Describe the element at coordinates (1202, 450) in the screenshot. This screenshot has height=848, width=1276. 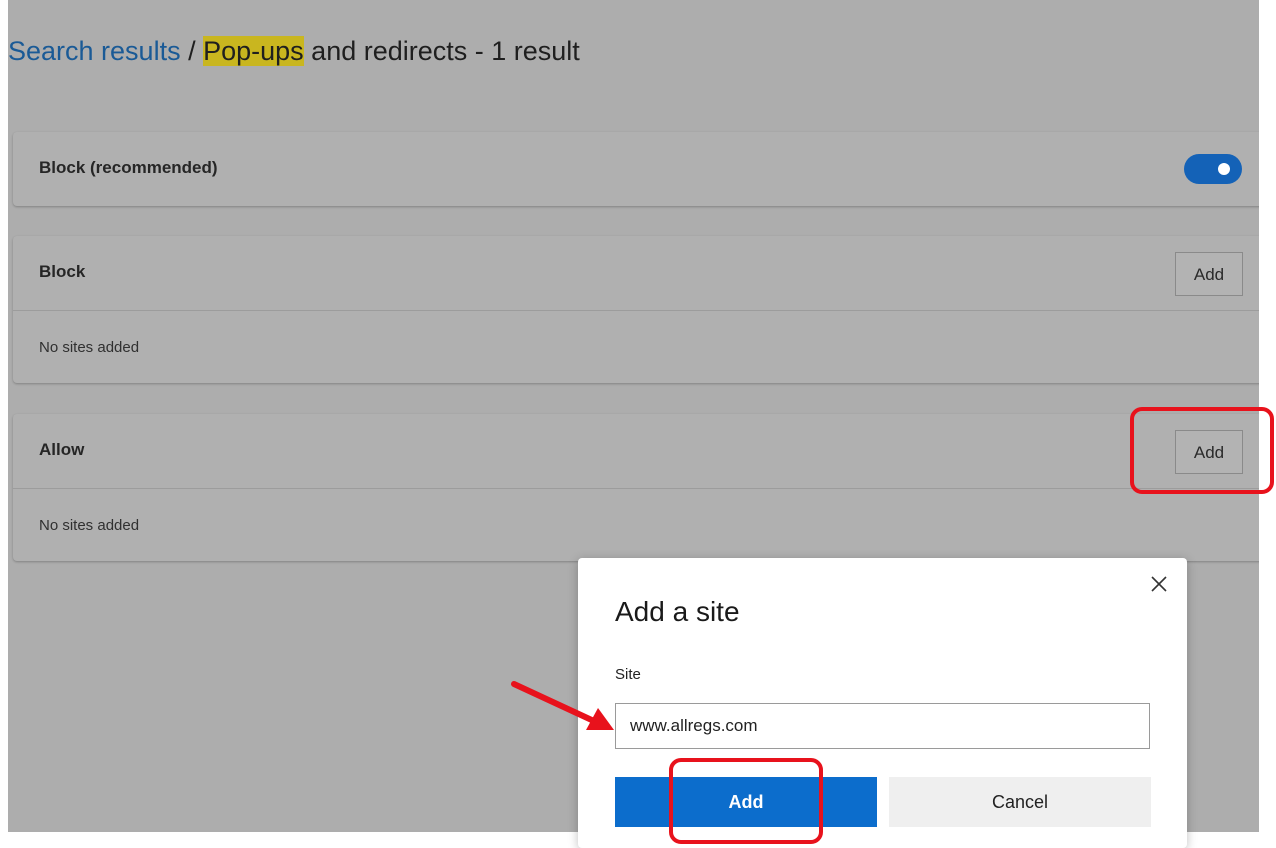
I see `allow-add-callout` at that location.